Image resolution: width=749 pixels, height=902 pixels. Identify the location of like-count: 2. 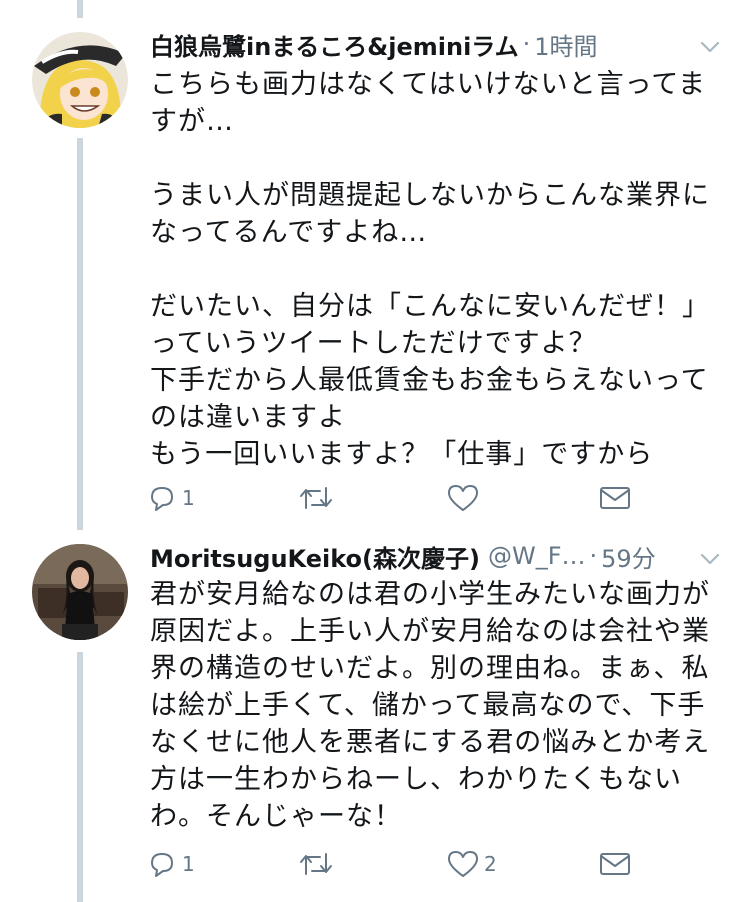
(490, 864).